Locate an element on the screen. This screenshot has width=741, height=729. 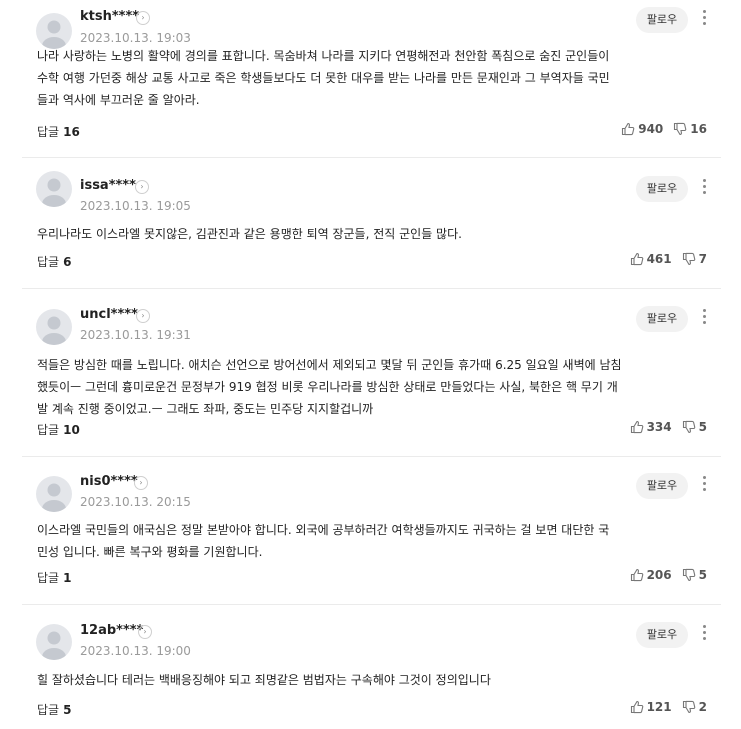
dislike-button: 7 is located at coordinates (694, 259).